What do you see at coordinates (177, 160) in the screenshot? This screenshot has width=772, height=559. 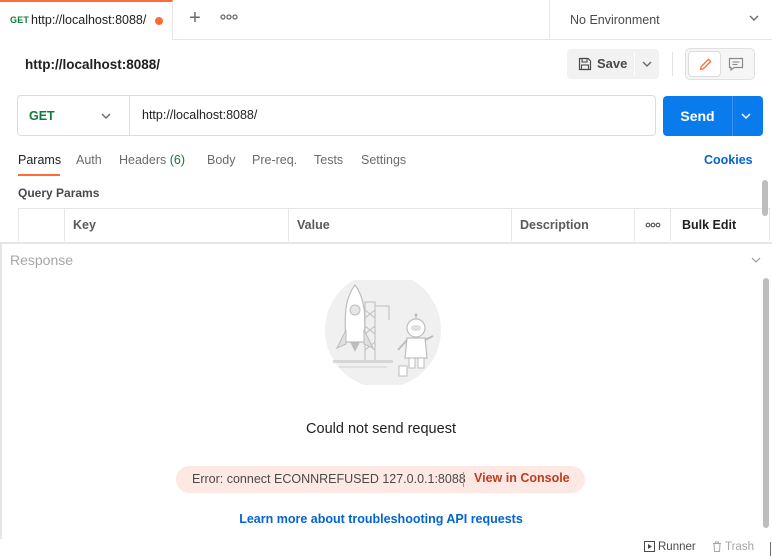 I see `headers-count: (6)` at bounding box center [177, 160].